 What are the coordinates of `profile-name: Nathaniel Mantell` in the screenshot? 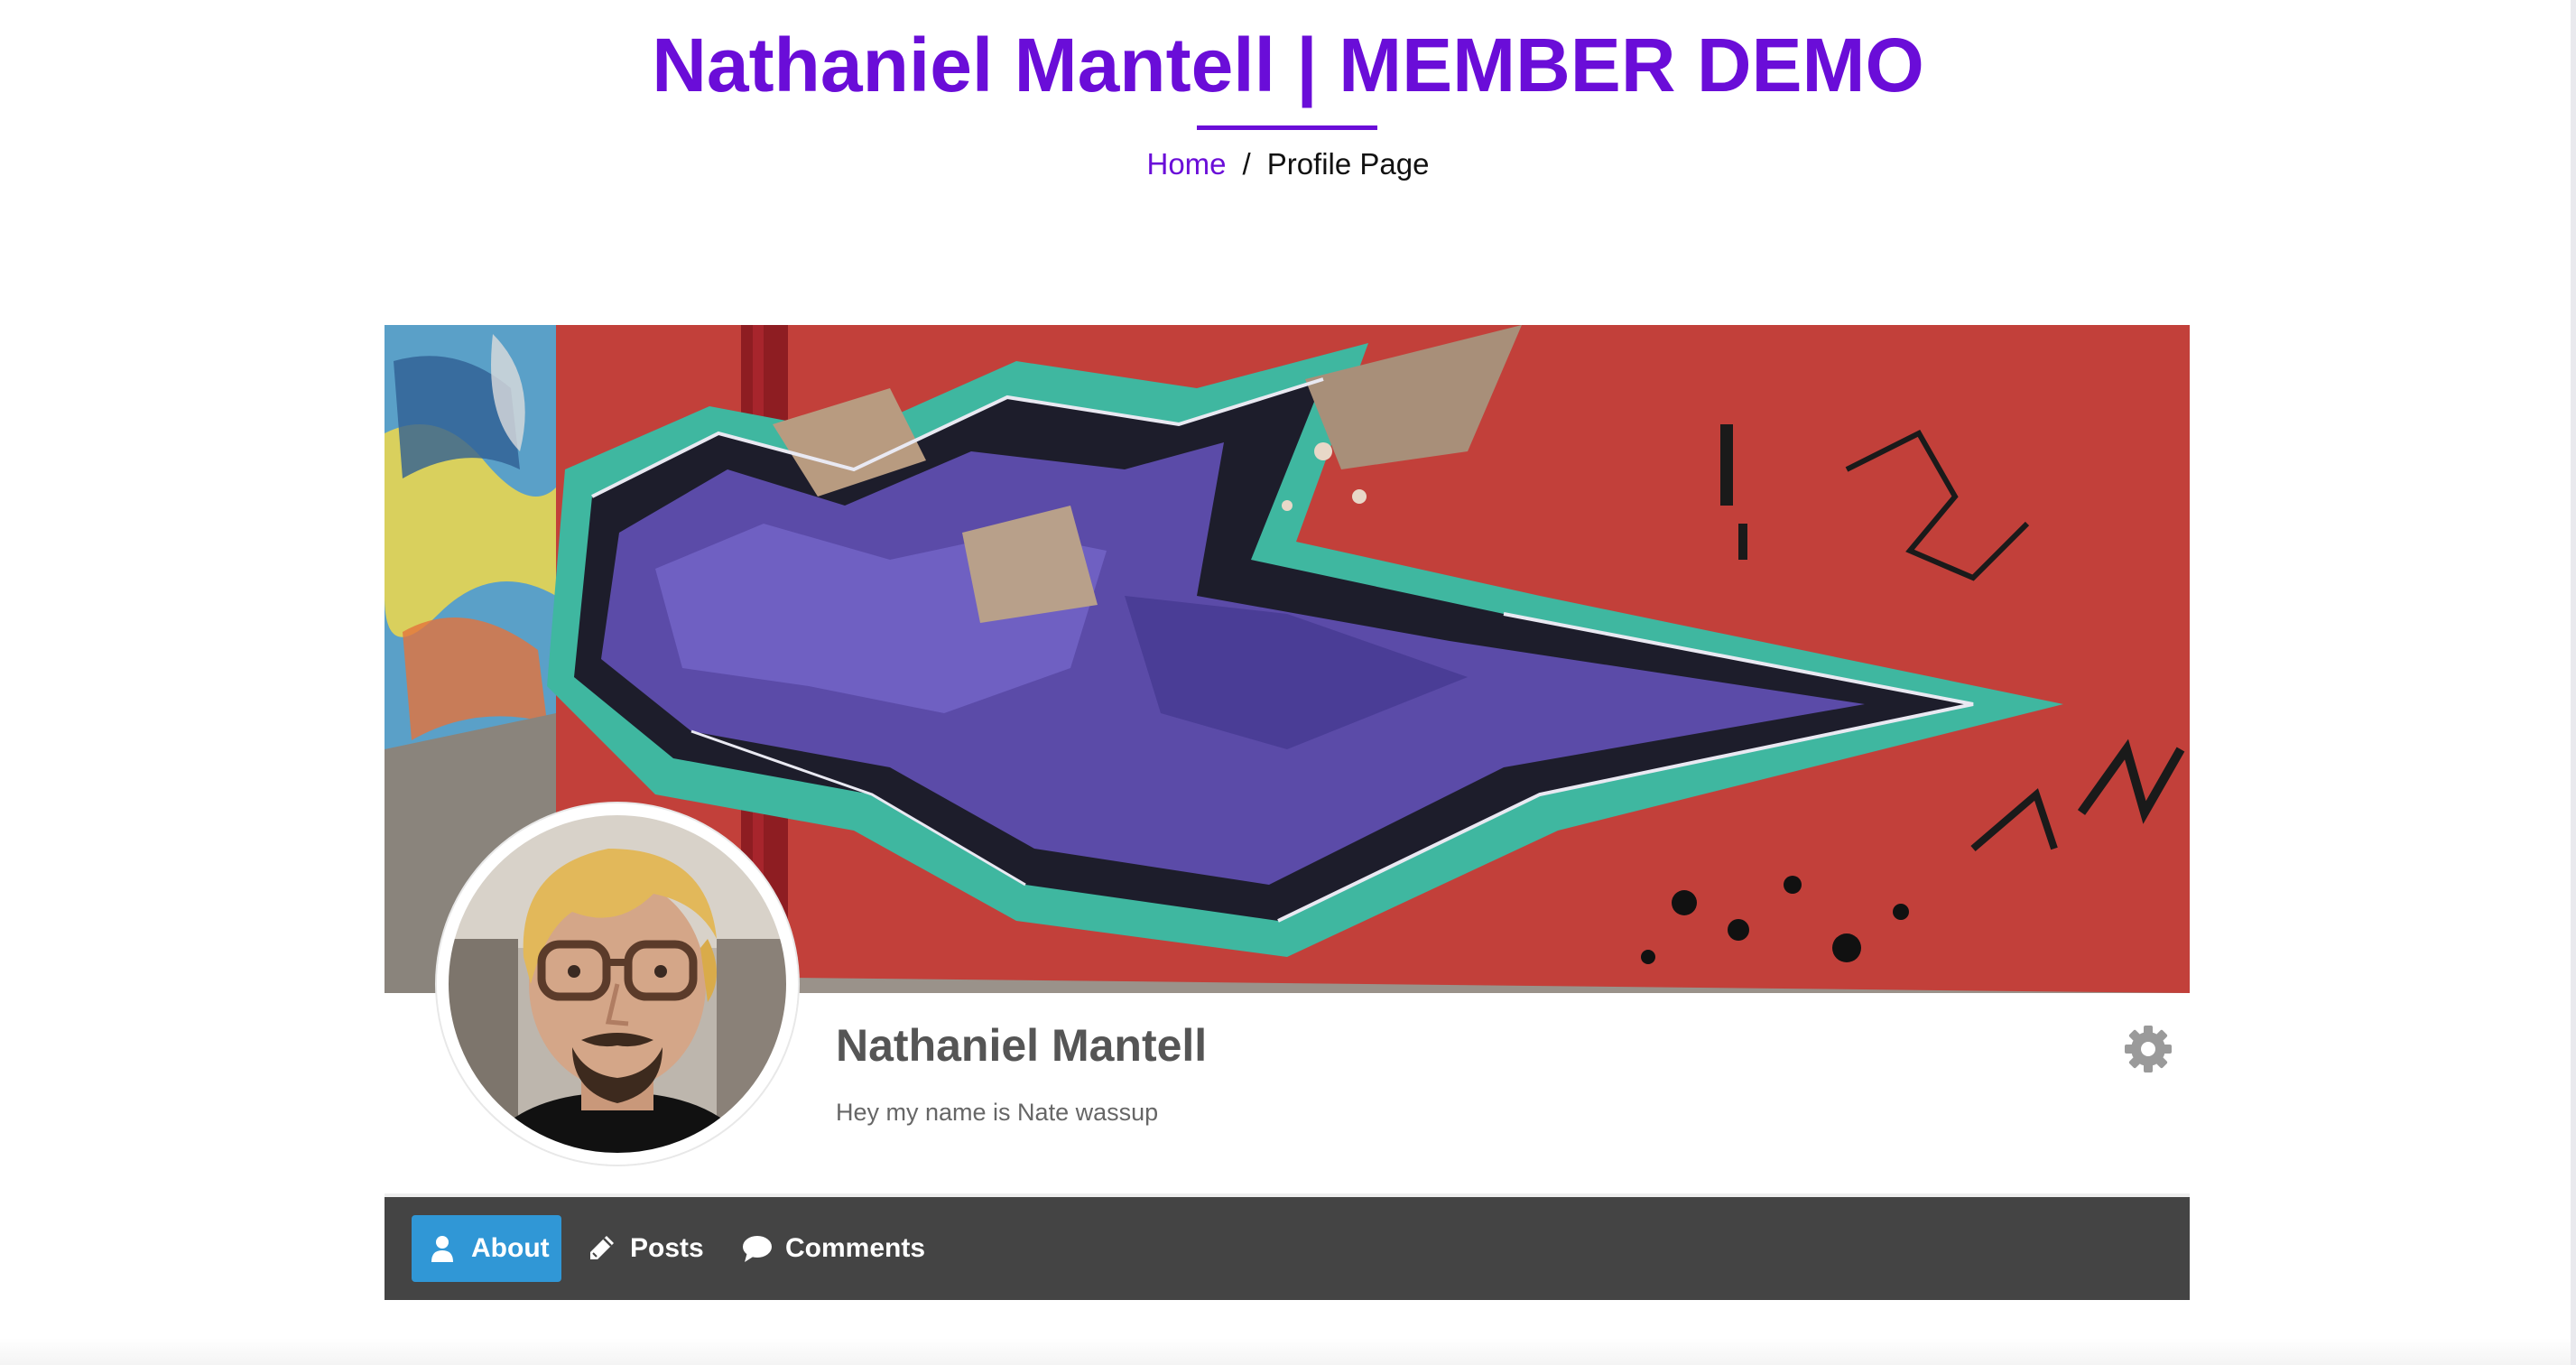 It's located at (1022, 1045).